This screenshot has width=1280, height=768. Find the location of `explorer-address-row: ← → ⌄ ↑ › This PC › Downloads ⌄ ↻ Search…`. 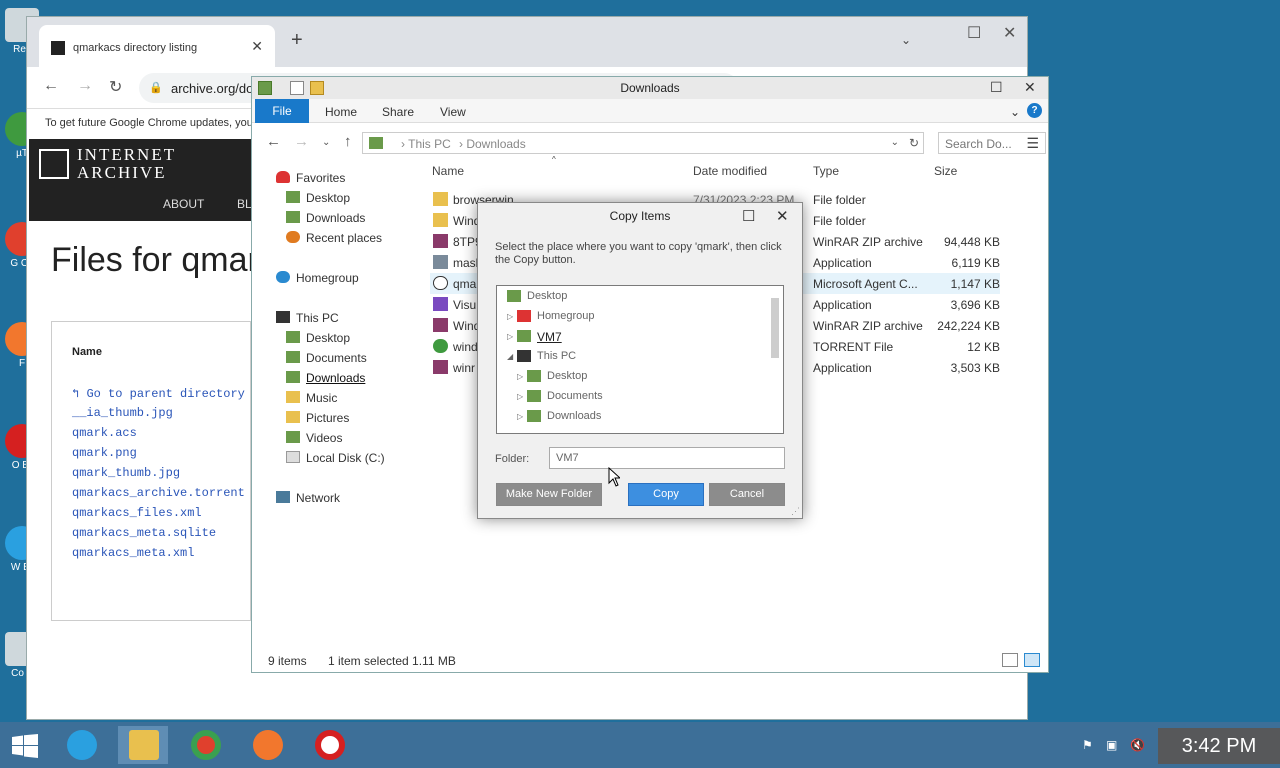

explorer-address-row: ← → ⌄ ↑ › This PC › Downloads ⌄ ↻ Search… is located at coordinates (650, 143).